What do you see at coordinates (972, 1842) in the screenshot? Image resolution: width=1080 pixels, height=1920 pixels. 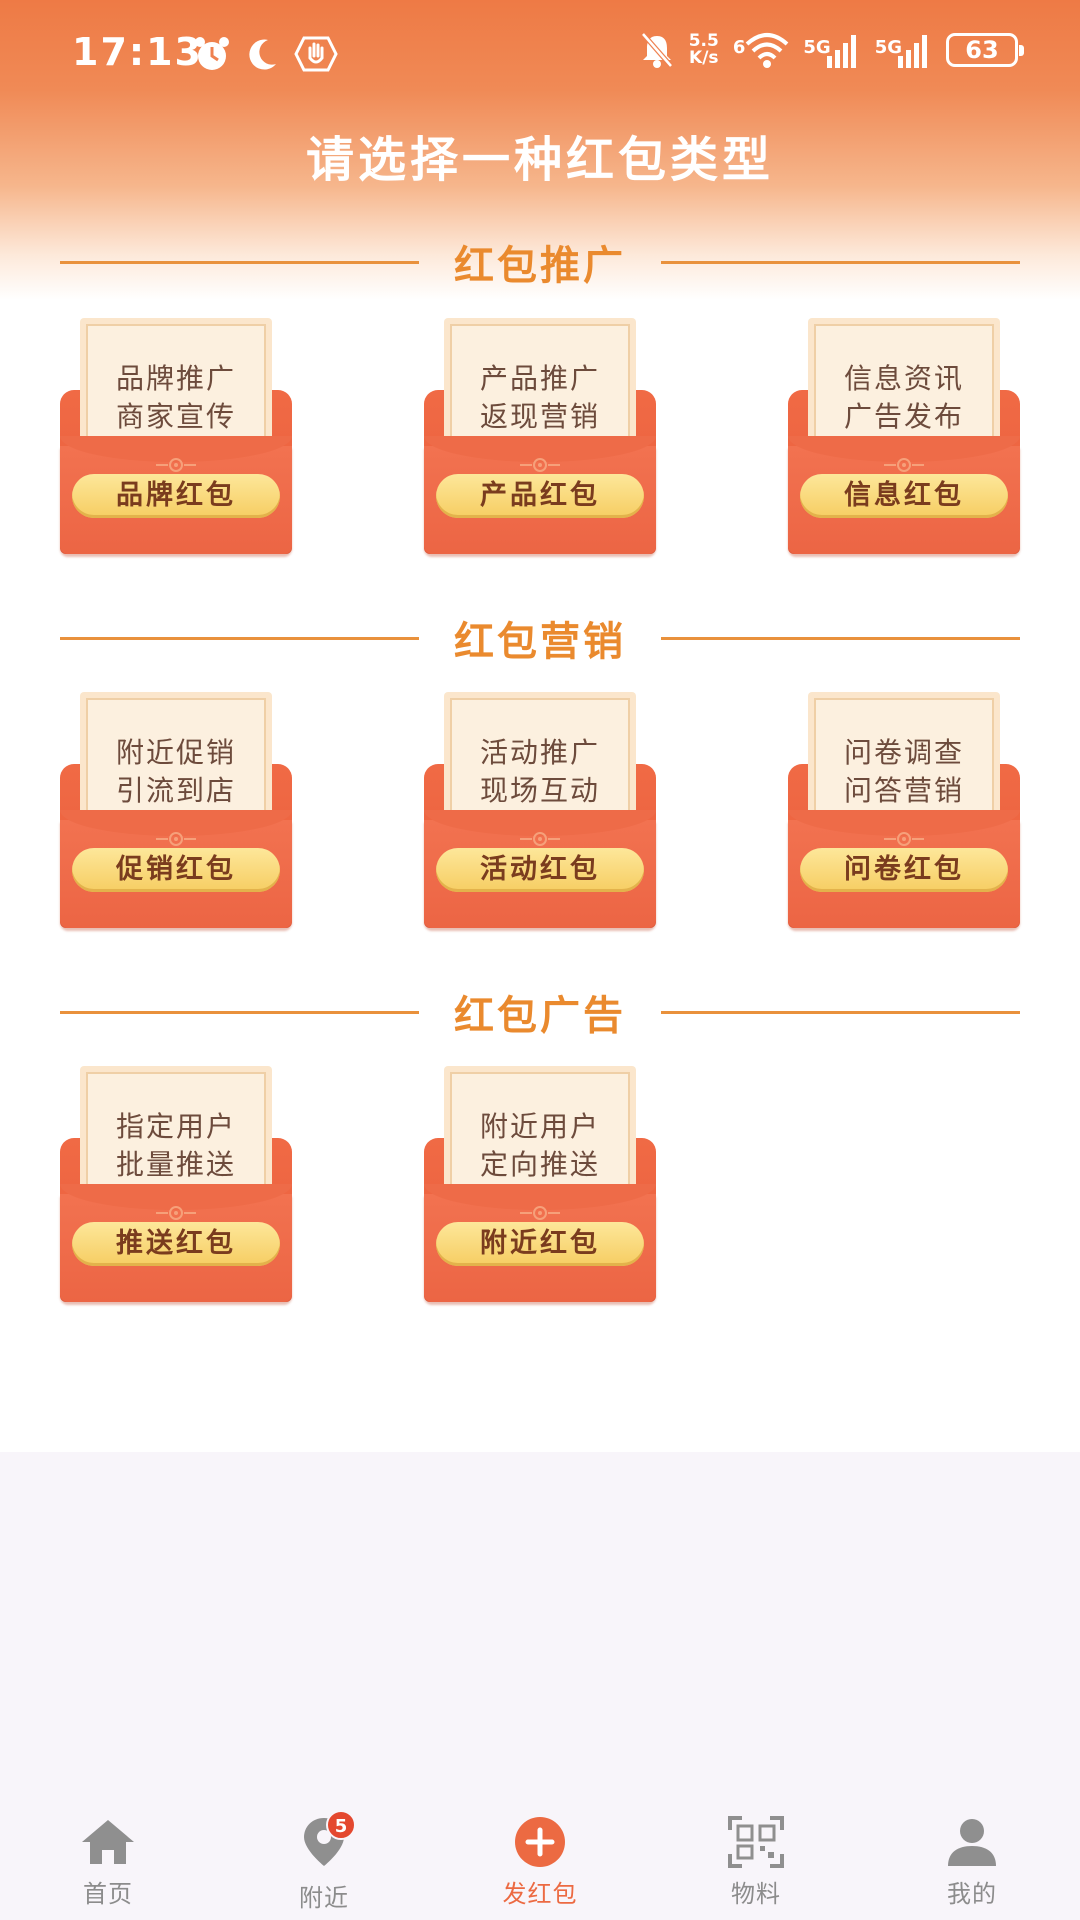 I see `user-icon` at bounding box center [972, 1842].